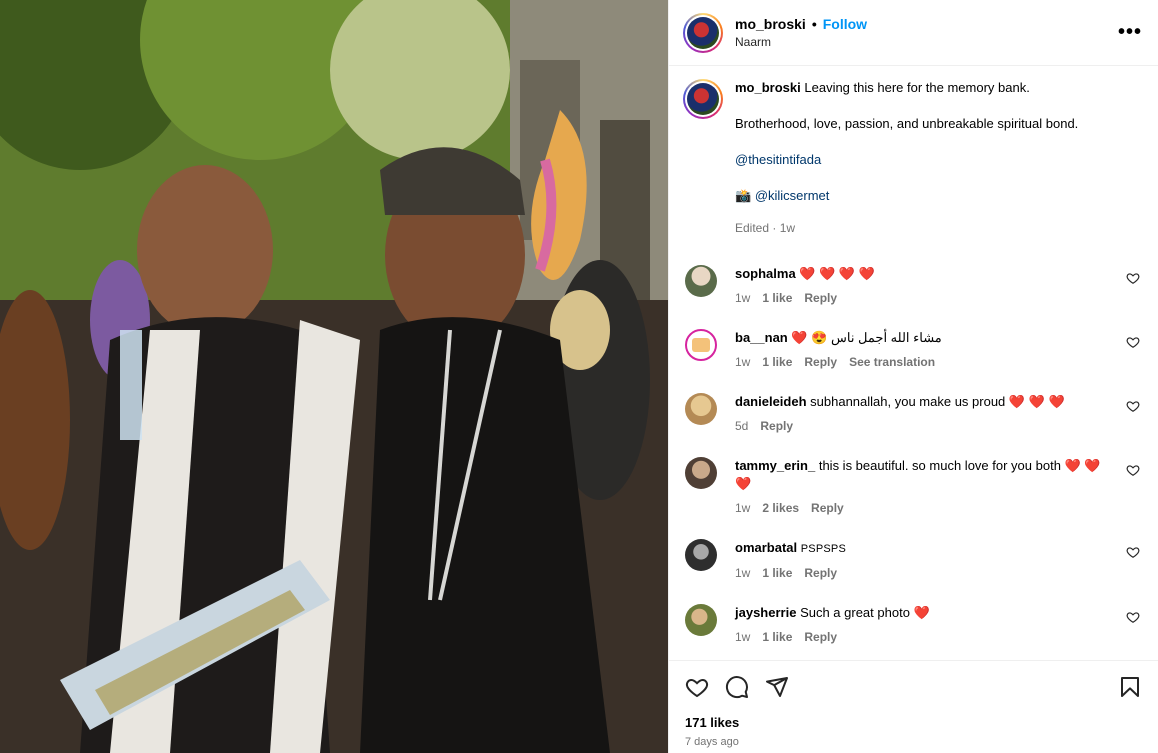 This screenshot has width=1158, height=753. What do you see at coordinates (780, 508) in the screenshot?
I see `comment-likes: 2 likes` at bounding box center [780, 508].